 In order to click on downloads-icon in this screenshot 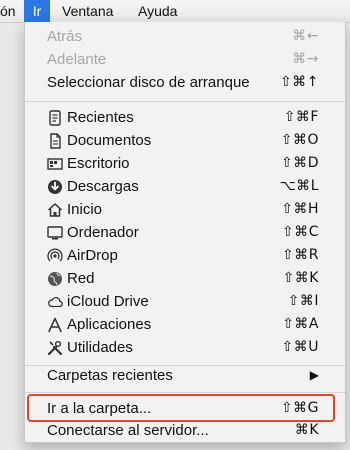, I will do `click(55, 187)`.